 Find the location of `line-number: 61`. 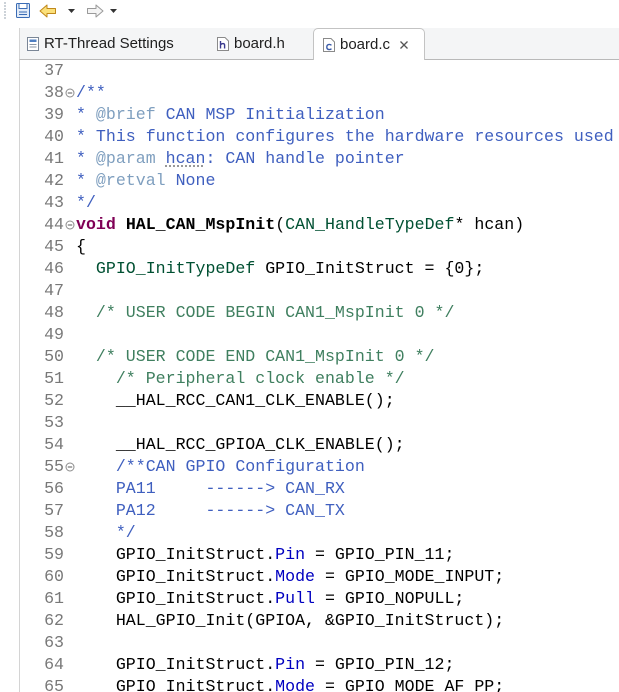

line-number: 61 is located at coordinates (54, 598).